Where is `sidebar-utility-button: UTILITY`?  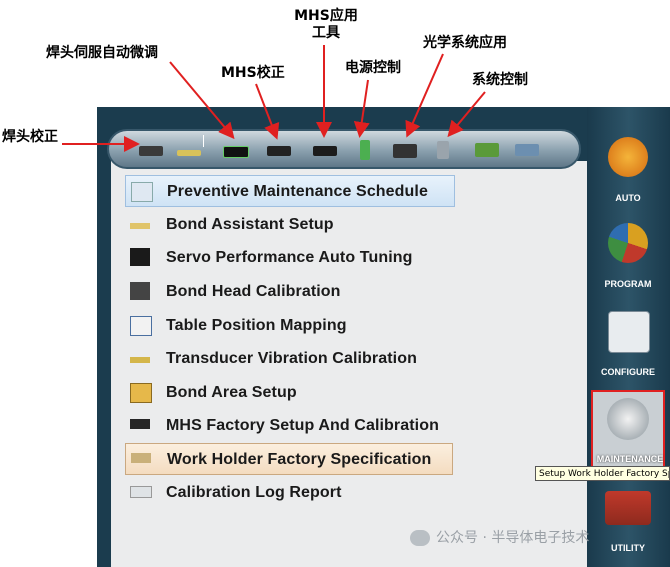 sidebar-utility-button: UTILITY is located at coordinates (628, 520).